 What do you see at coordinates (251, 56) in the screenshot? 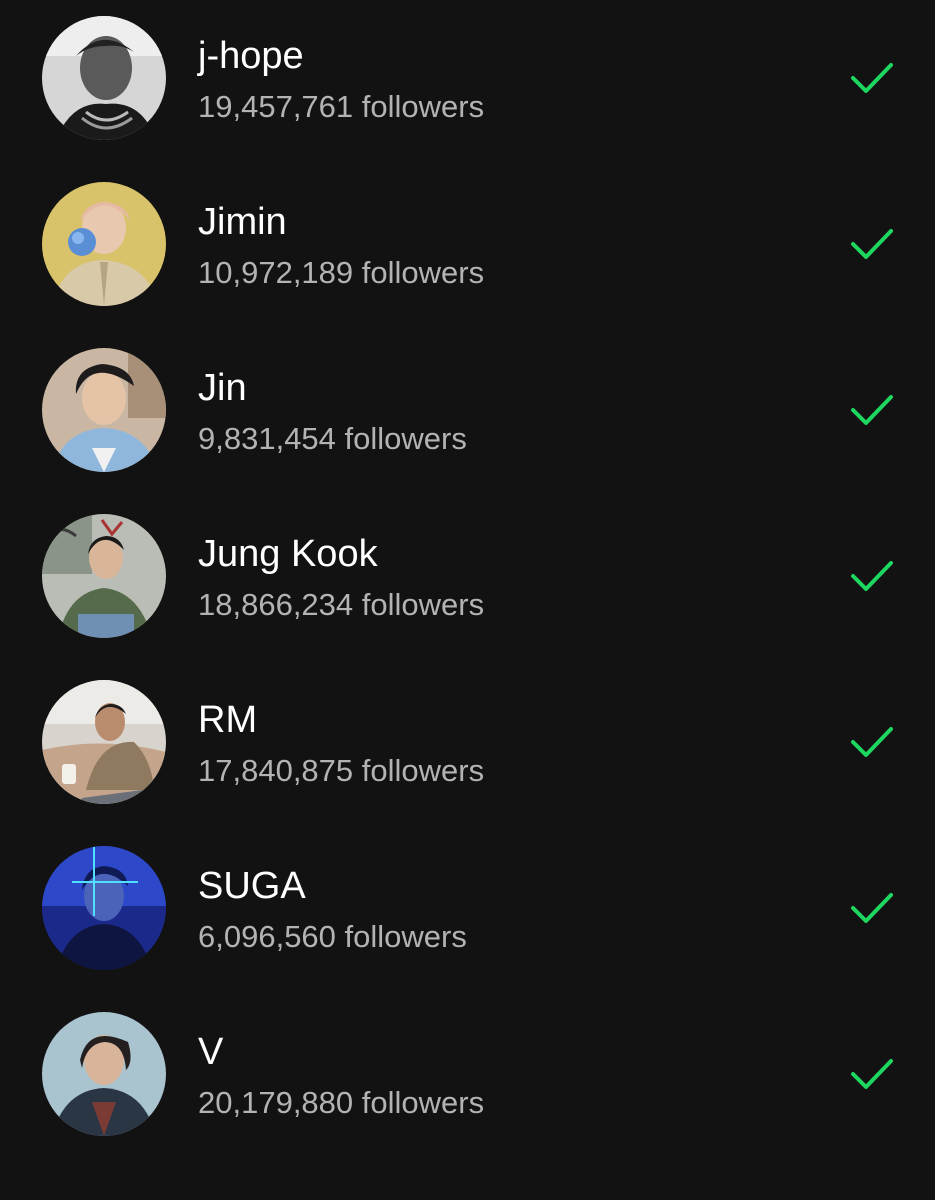
I see `artist-name: j-hope` at bounding box center [251, 56].